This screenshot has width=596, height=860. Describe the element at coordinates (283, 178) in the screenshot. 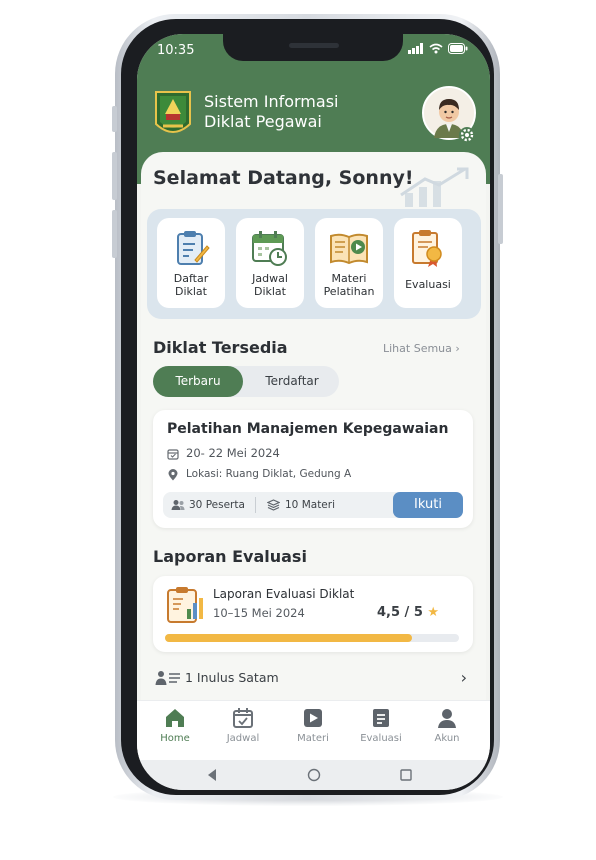

I see `greeting-heading: Selamat Datang, Sonny!` at that location.